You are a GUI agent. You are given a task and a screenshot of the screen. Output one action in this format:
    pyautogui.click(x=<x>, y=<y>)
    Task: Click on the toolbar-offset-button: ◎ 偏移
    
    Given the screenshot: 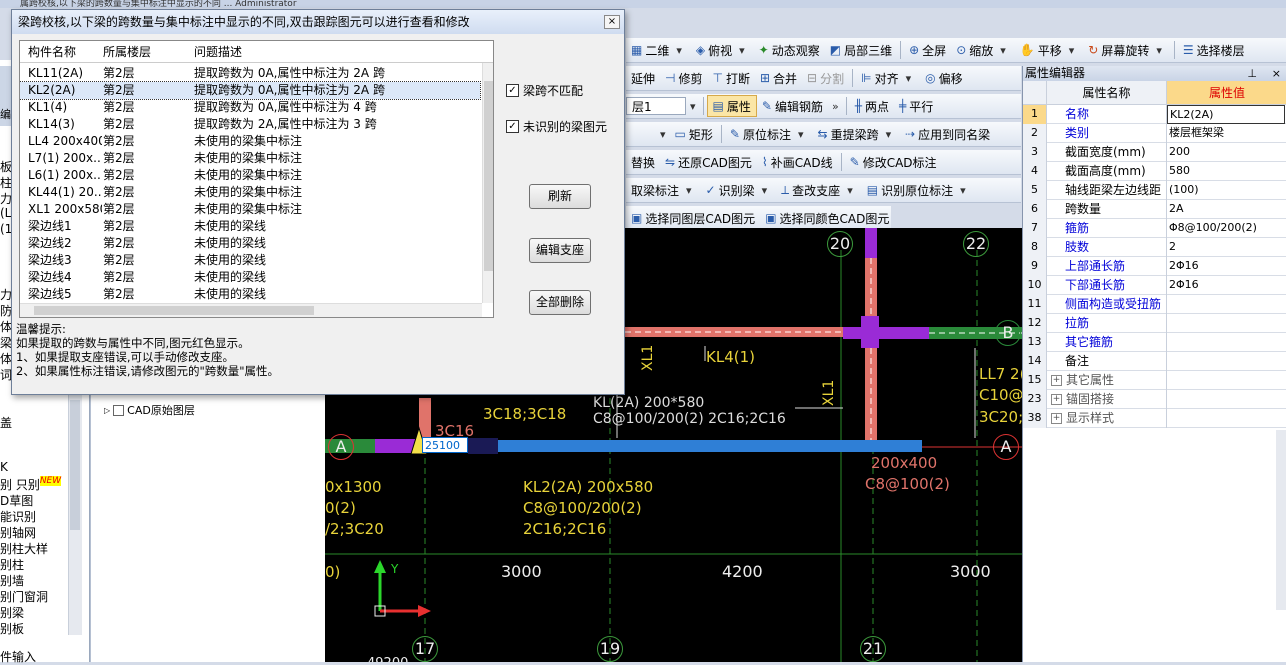 What is the action you would take?
    pyautogui.click(x=944, y=78)
    